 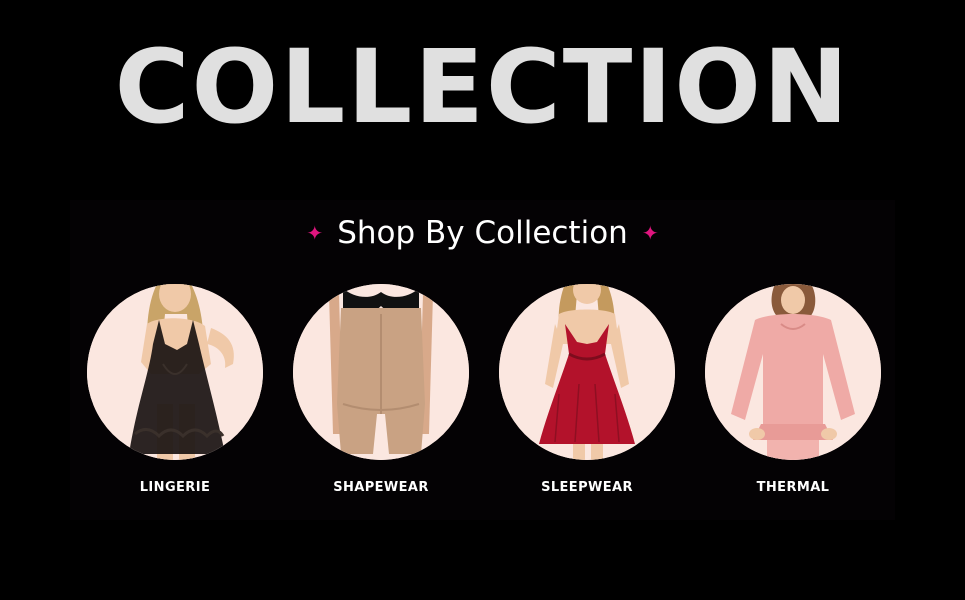 I want to click on collection-card-thermal: THERMAL, so click(x=793, y=389).